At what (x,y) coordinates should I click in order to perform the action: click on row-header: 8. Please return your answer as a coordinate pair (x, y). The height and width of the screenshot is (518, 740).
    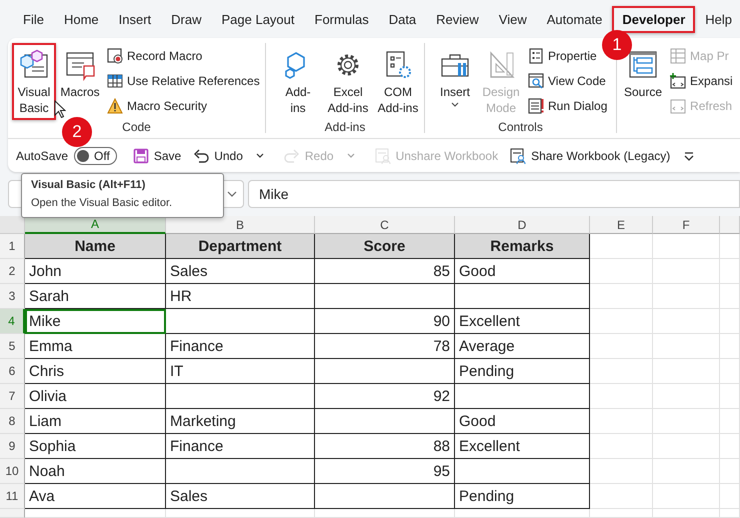
    Looking at the image, I should click on (12, 421).